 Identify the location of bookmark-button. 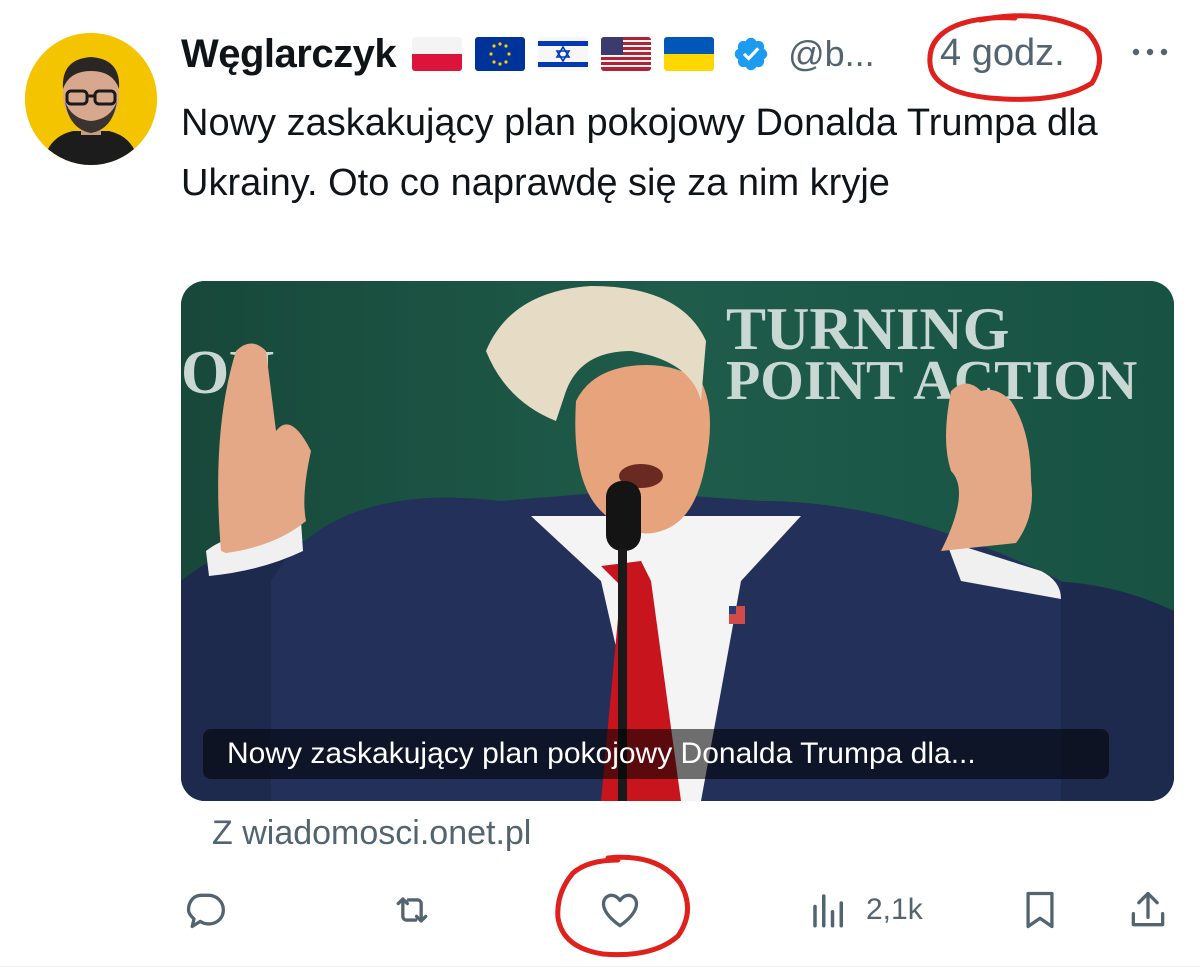
(1040, 910).